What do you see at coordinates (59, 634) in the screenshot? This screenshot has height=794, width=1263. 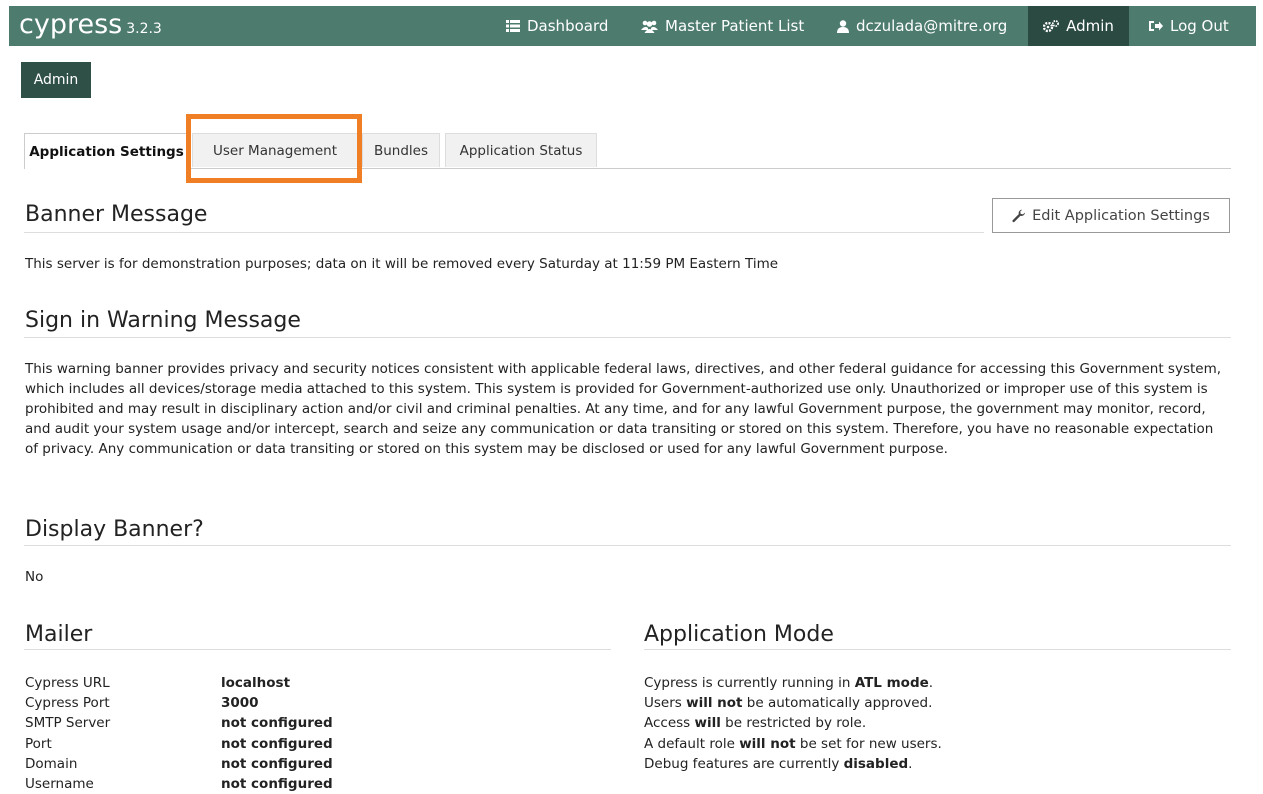 I see `mailer-title: Mailer` at bounding box center [59, 634].